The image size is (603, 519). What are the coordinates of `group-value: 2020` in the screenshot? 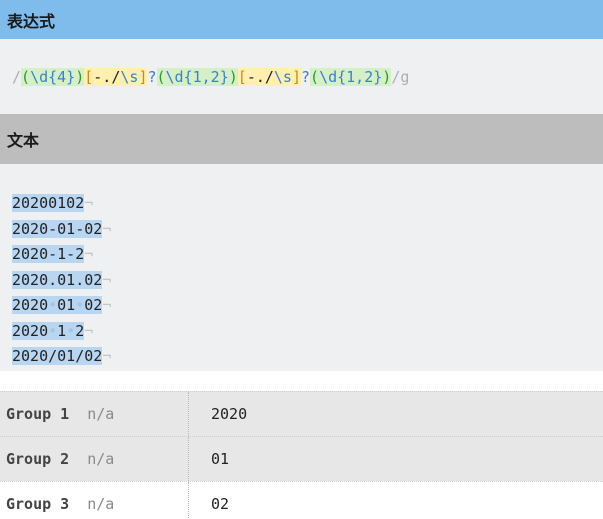 It's located at (229, 414).